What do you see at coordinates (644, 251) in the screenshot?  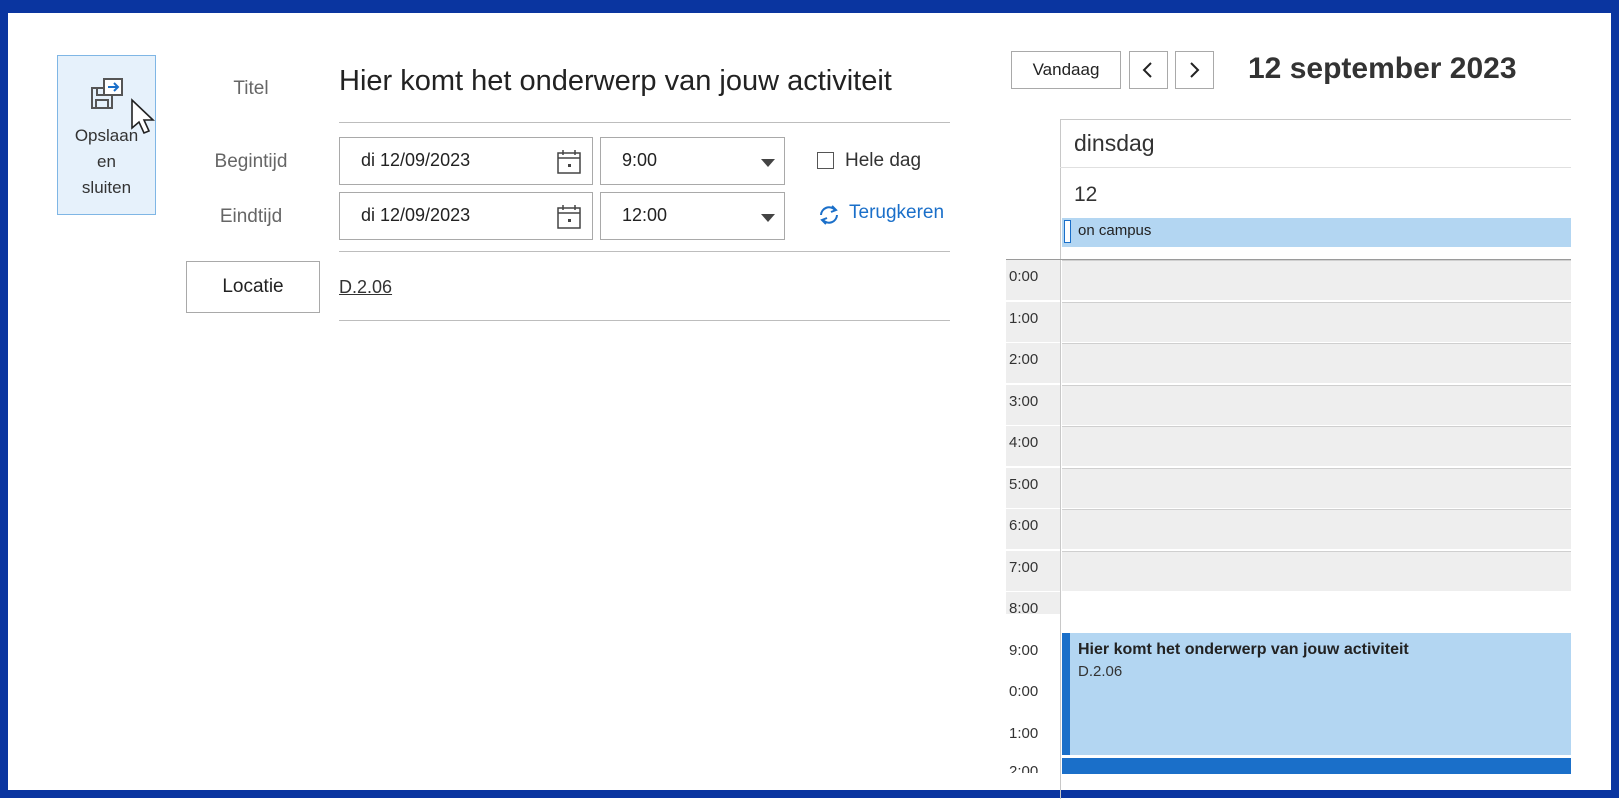 I see `datetime-divider` at bounding box center [644, 251].